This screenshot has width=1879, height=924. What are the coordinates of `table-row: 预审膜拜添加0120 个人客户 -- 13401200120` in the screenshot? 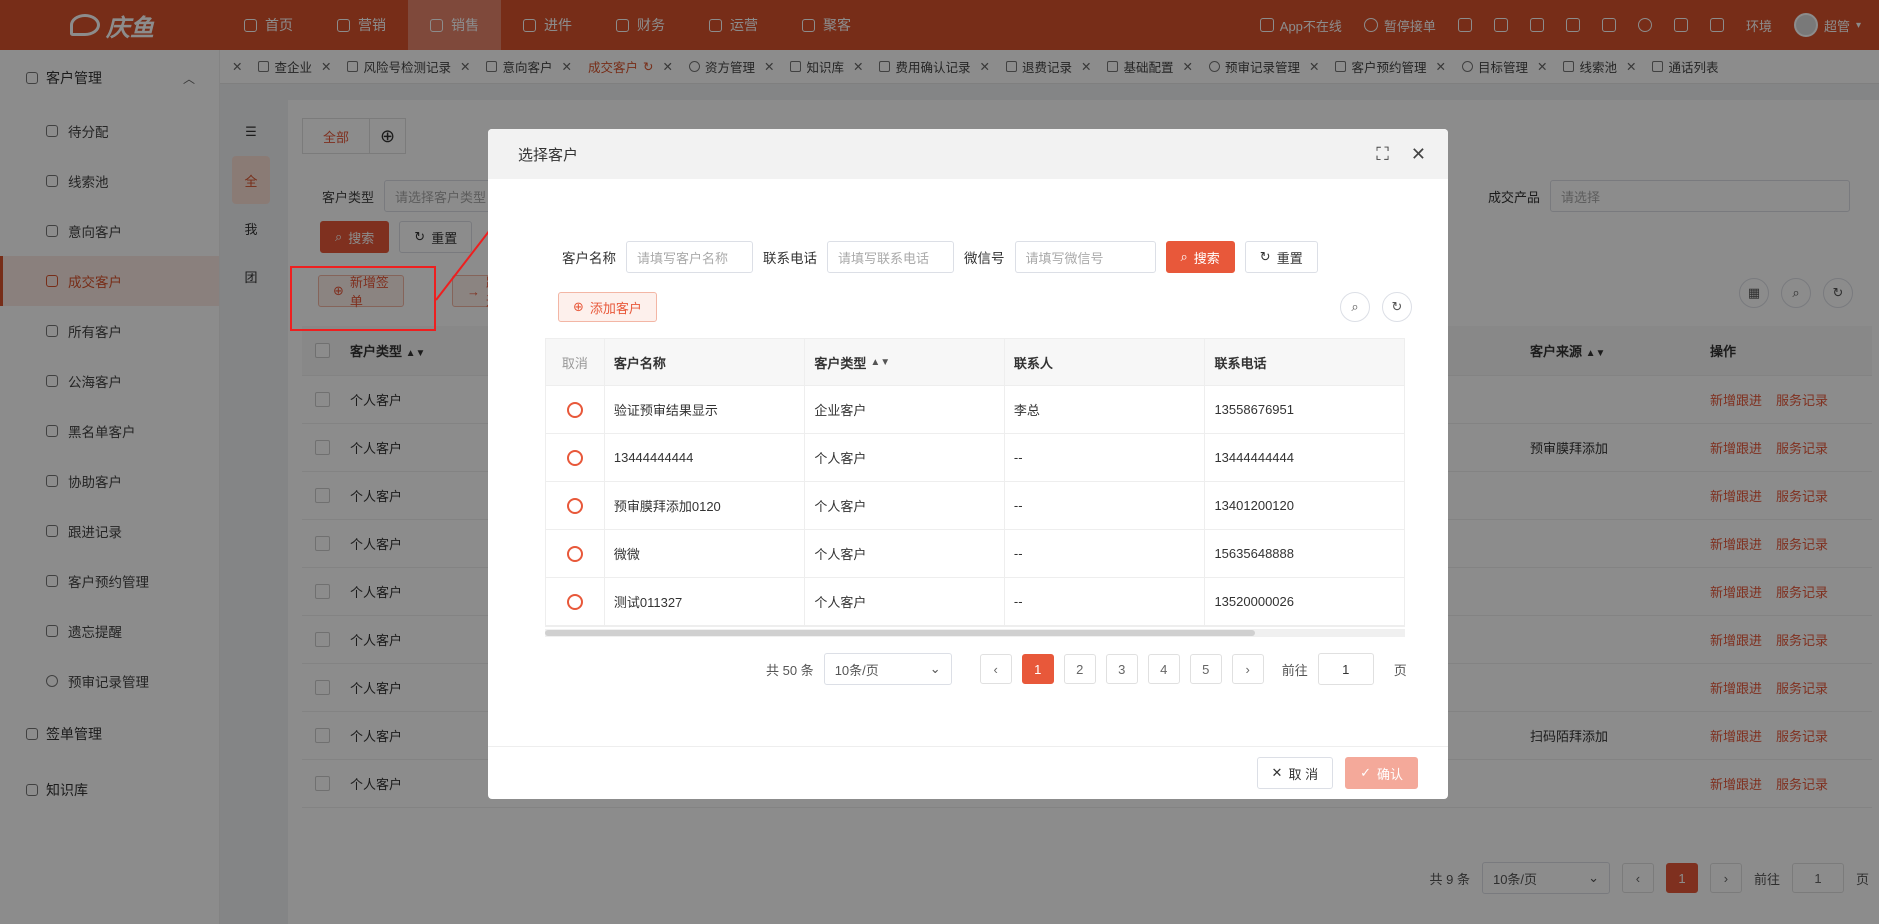 It's located at (975, 506).